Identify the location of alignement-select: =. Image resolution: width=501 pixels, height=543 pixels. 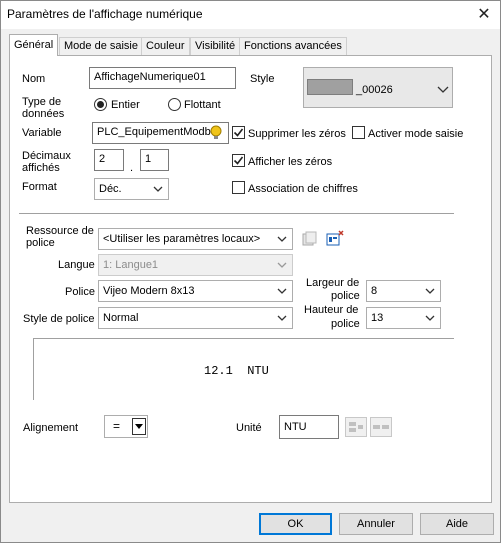
(126, 426).